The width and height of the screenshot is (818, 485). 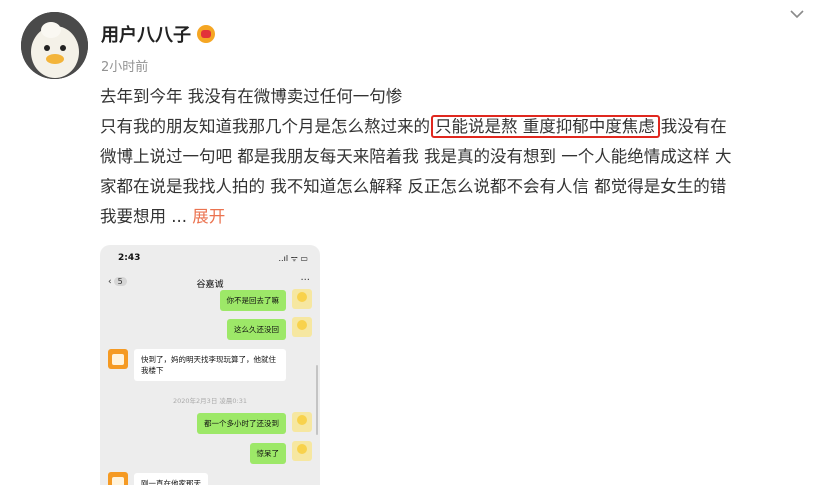 What do you see at coordinates (797, 15) in the screenshot?
I see `chevron-down-icon` at bounding box center [797, 15].